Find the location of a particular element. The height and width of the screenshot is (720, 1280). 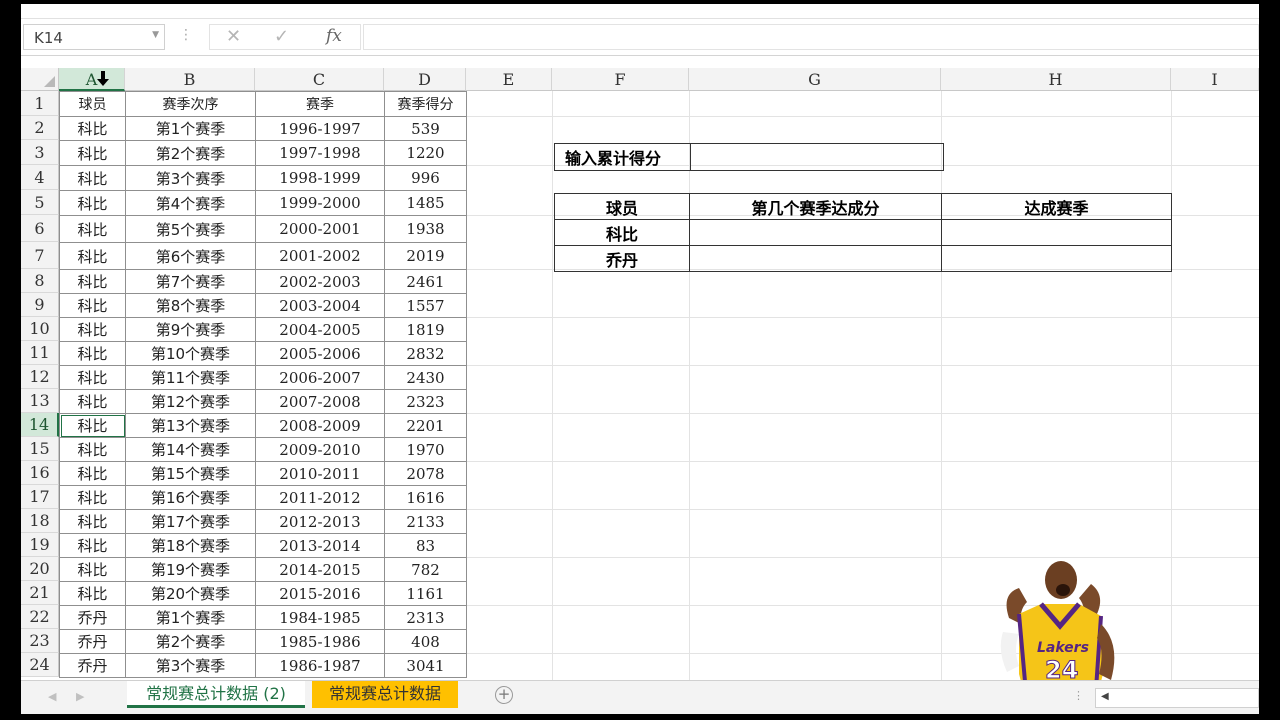

row-header: 16 is located at coordinates (40, 473).